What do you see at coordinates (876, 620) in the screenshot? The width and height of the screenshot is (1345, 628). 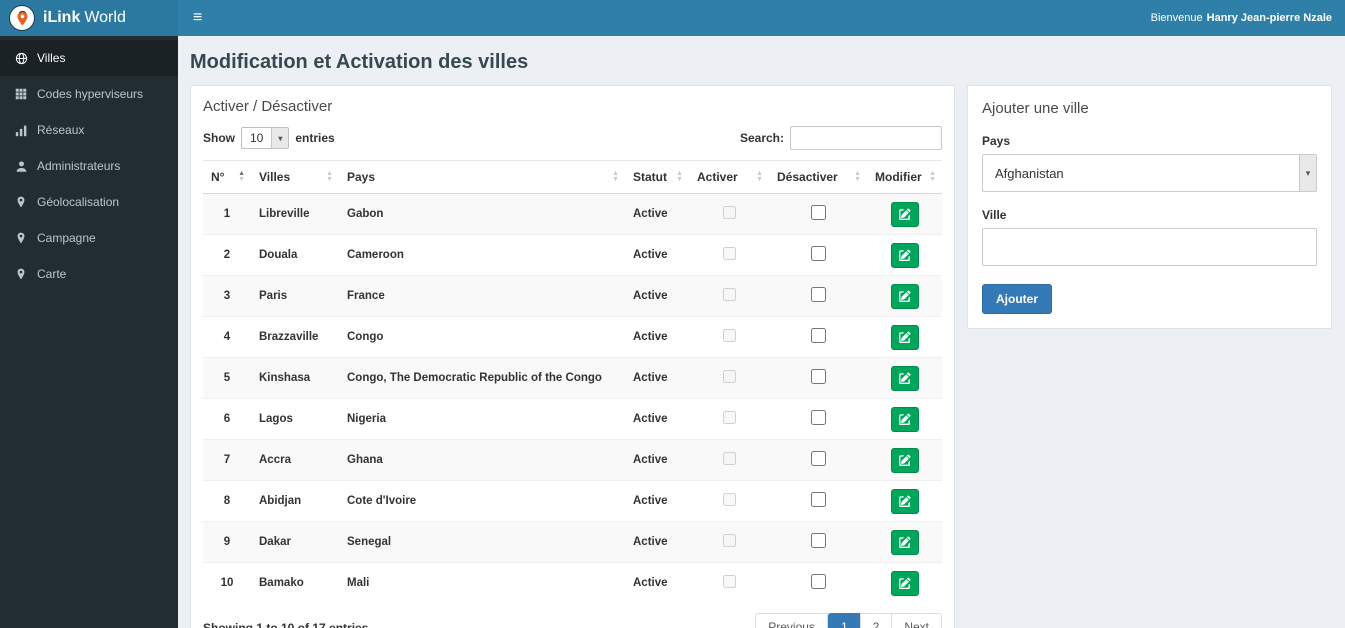 I see `pagination-page-2: 2` at bounding box center [876, 620].